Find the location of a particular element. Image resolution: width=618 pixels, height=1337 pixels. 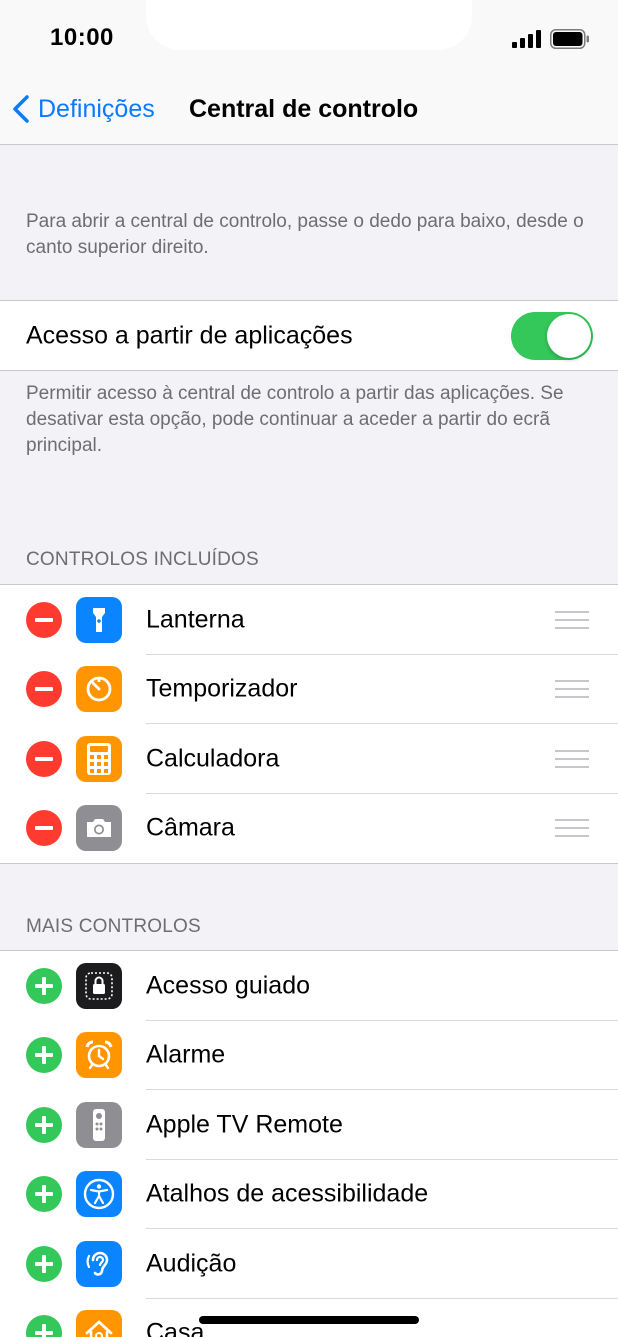

control-label: Atalhos de acessibilidade is located at coordinates (287, 1193).